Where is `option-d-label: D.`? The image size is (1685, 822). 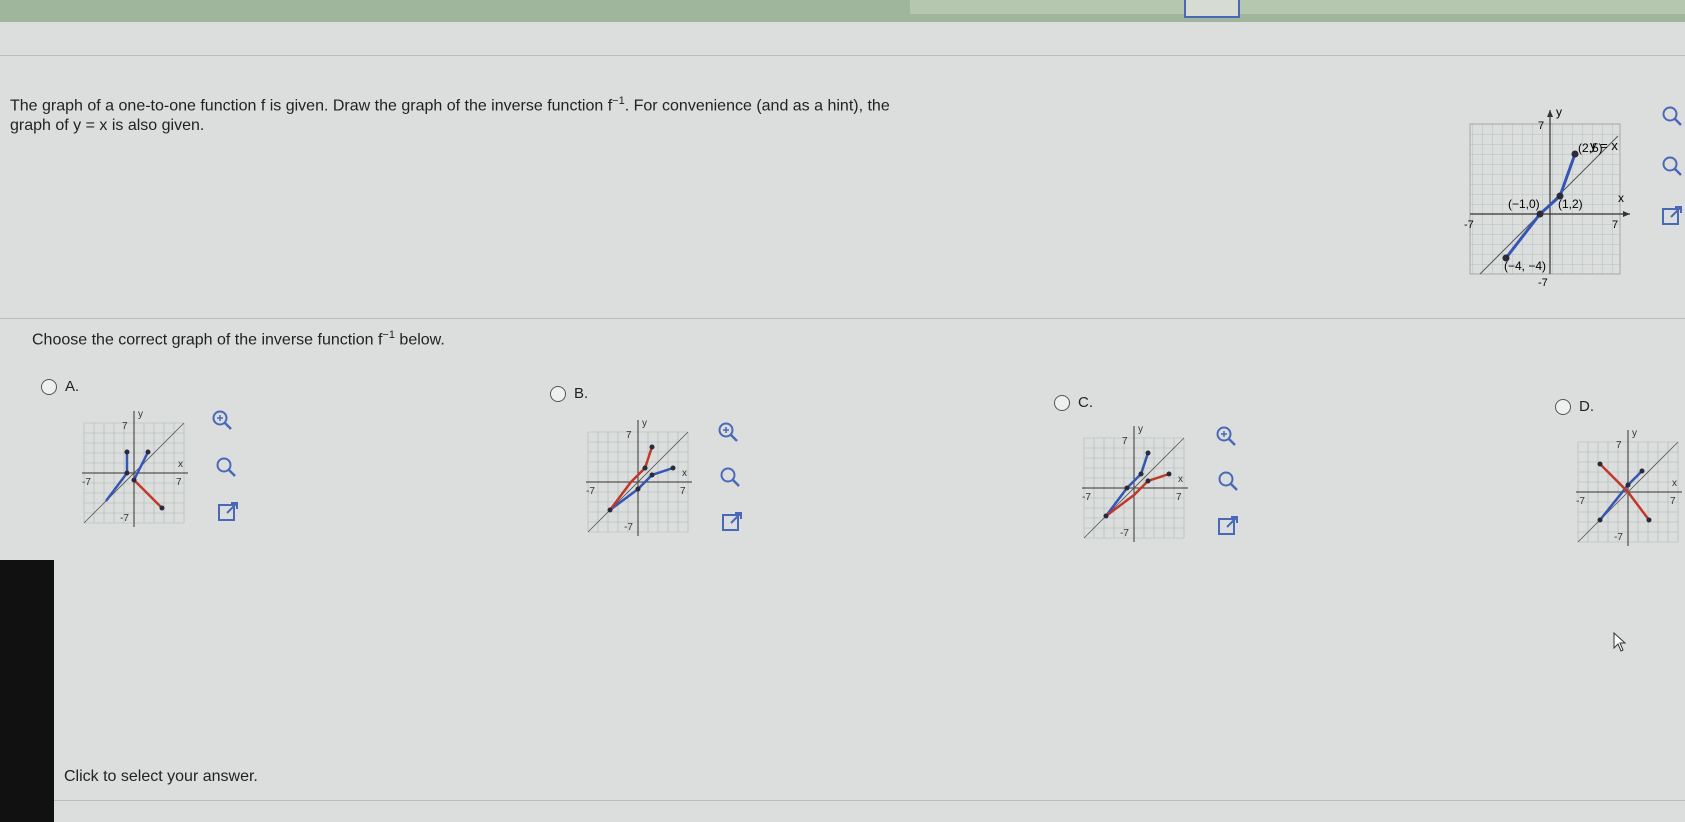 option-d-label: D. is located at coordinates (1586, 406).